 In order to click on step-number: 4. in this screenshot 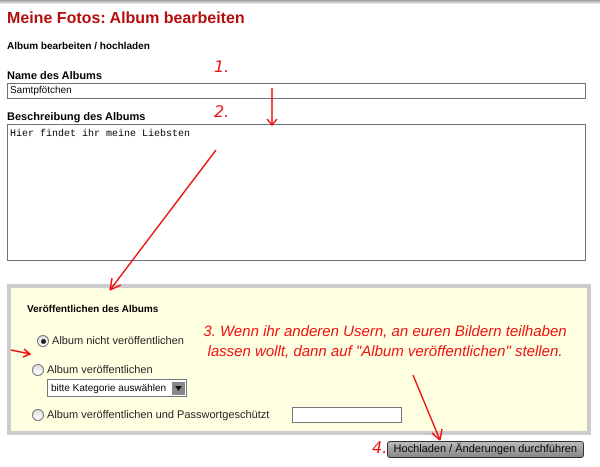, I will do `click(380, 448)`.